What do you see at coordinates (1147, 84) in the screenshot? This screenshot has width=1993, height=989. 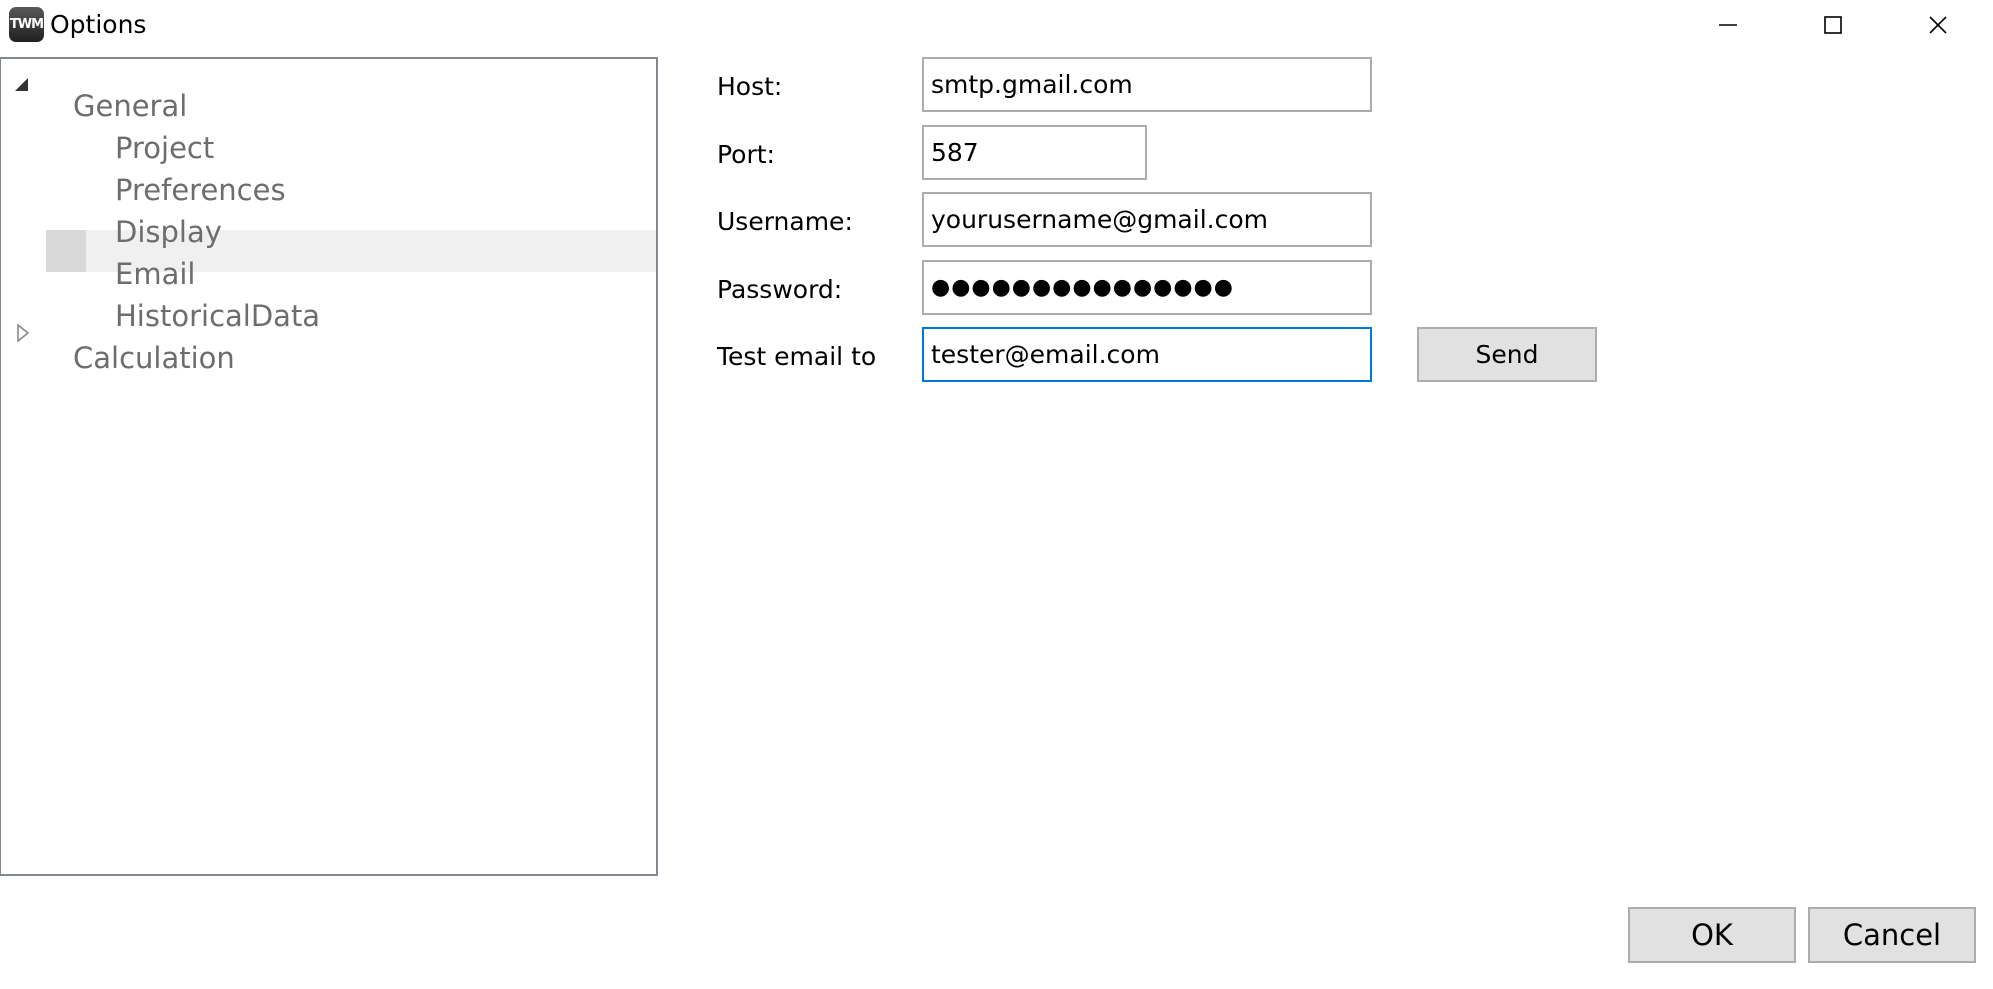 I see `host-input` at bounding box center [1147, 84].